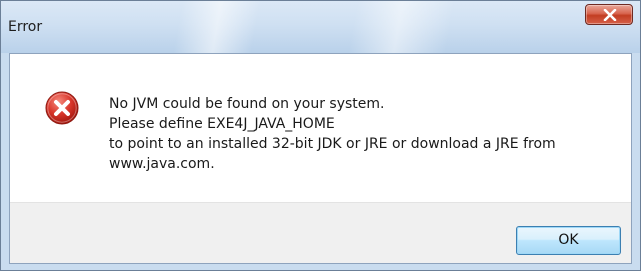 Image resolution: width=641 pixels, height=271 pixels. I want to click on message-line: No JVM could be found on your system., so click(247, 104).